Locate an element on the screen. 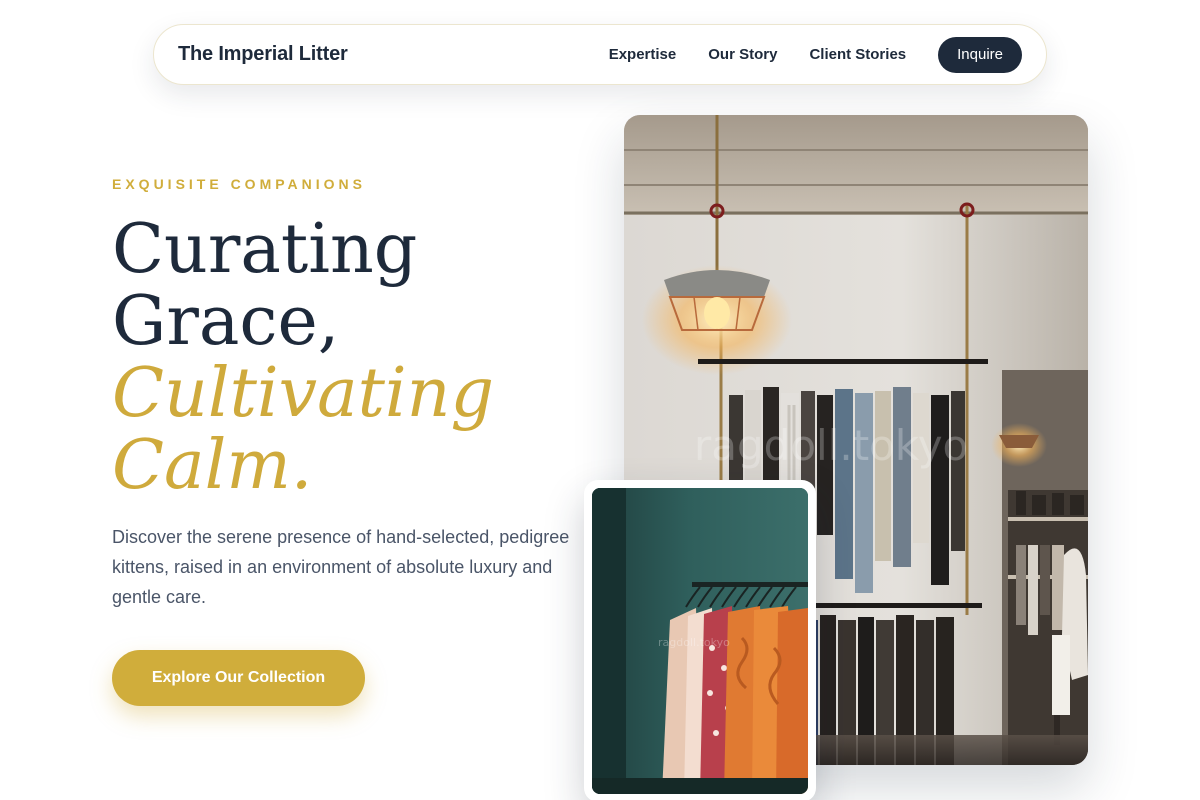  hero-eyebrow: EXQUISITE COMPANIONS is located at coordinates (239, 184).